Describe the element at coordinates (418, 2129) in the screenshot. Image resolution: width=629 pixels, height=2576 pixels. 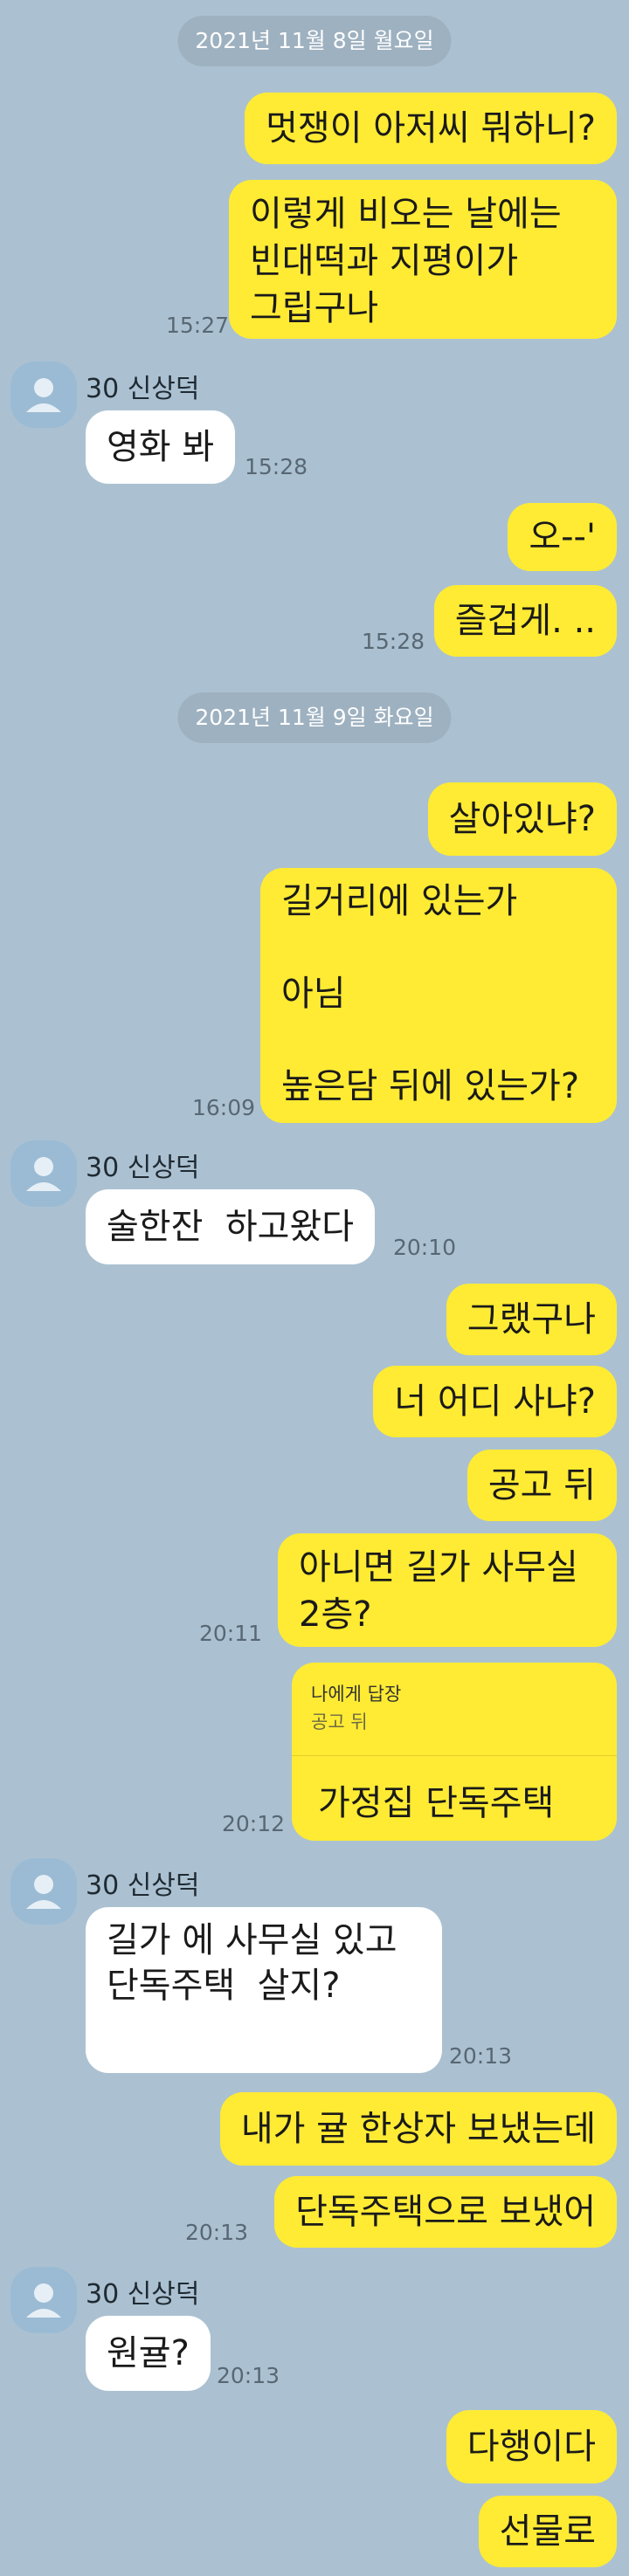
I see `my-message-bubble: 내가 귤 한상자 보냈는데` at that location.